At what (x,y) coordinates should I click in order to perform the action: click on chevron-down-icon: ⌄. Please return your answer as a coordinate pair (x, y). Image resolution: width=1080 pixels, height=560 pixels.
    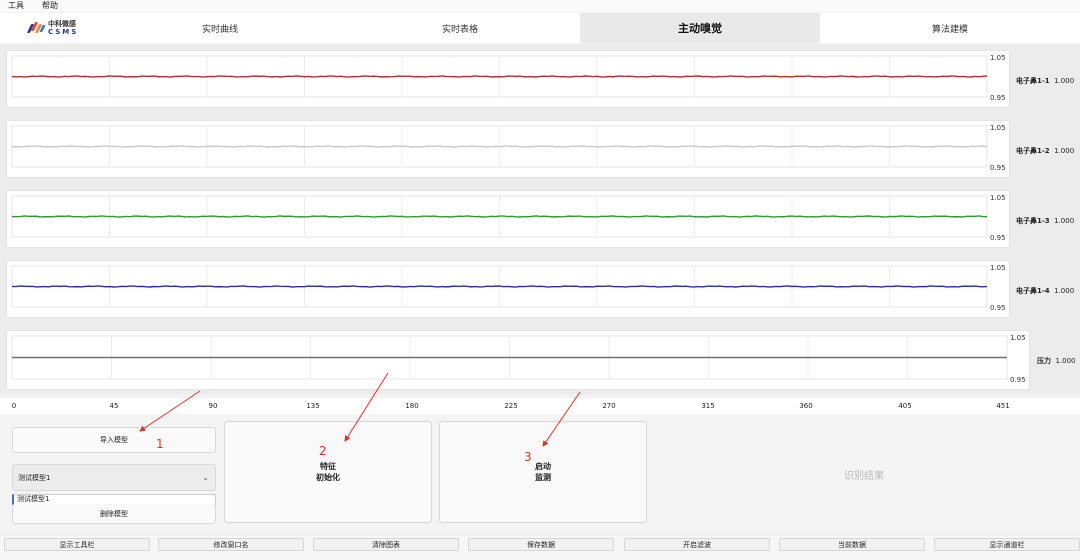
    Looking at the image, I should click on (205, 477).